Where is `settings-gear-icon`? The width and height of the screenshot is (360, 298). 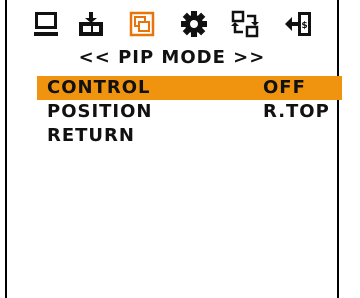
settings-gear-icon is located at coordinates (194, 24).